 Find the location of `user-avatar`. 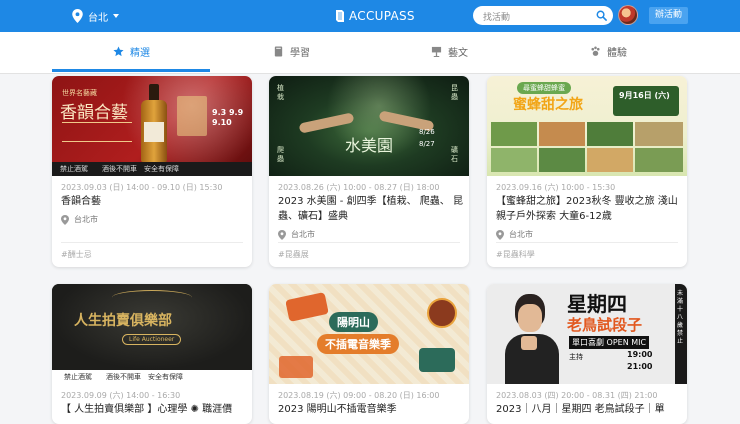

user-avatar is located at coordinates (628, 15).